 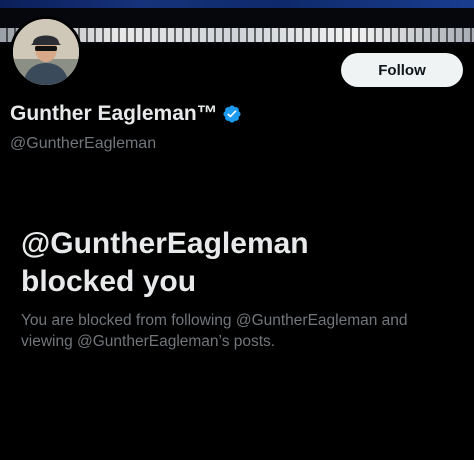 I want to click on profile-name-row: Gunther Eagleman™, so click(x=126, y=114).